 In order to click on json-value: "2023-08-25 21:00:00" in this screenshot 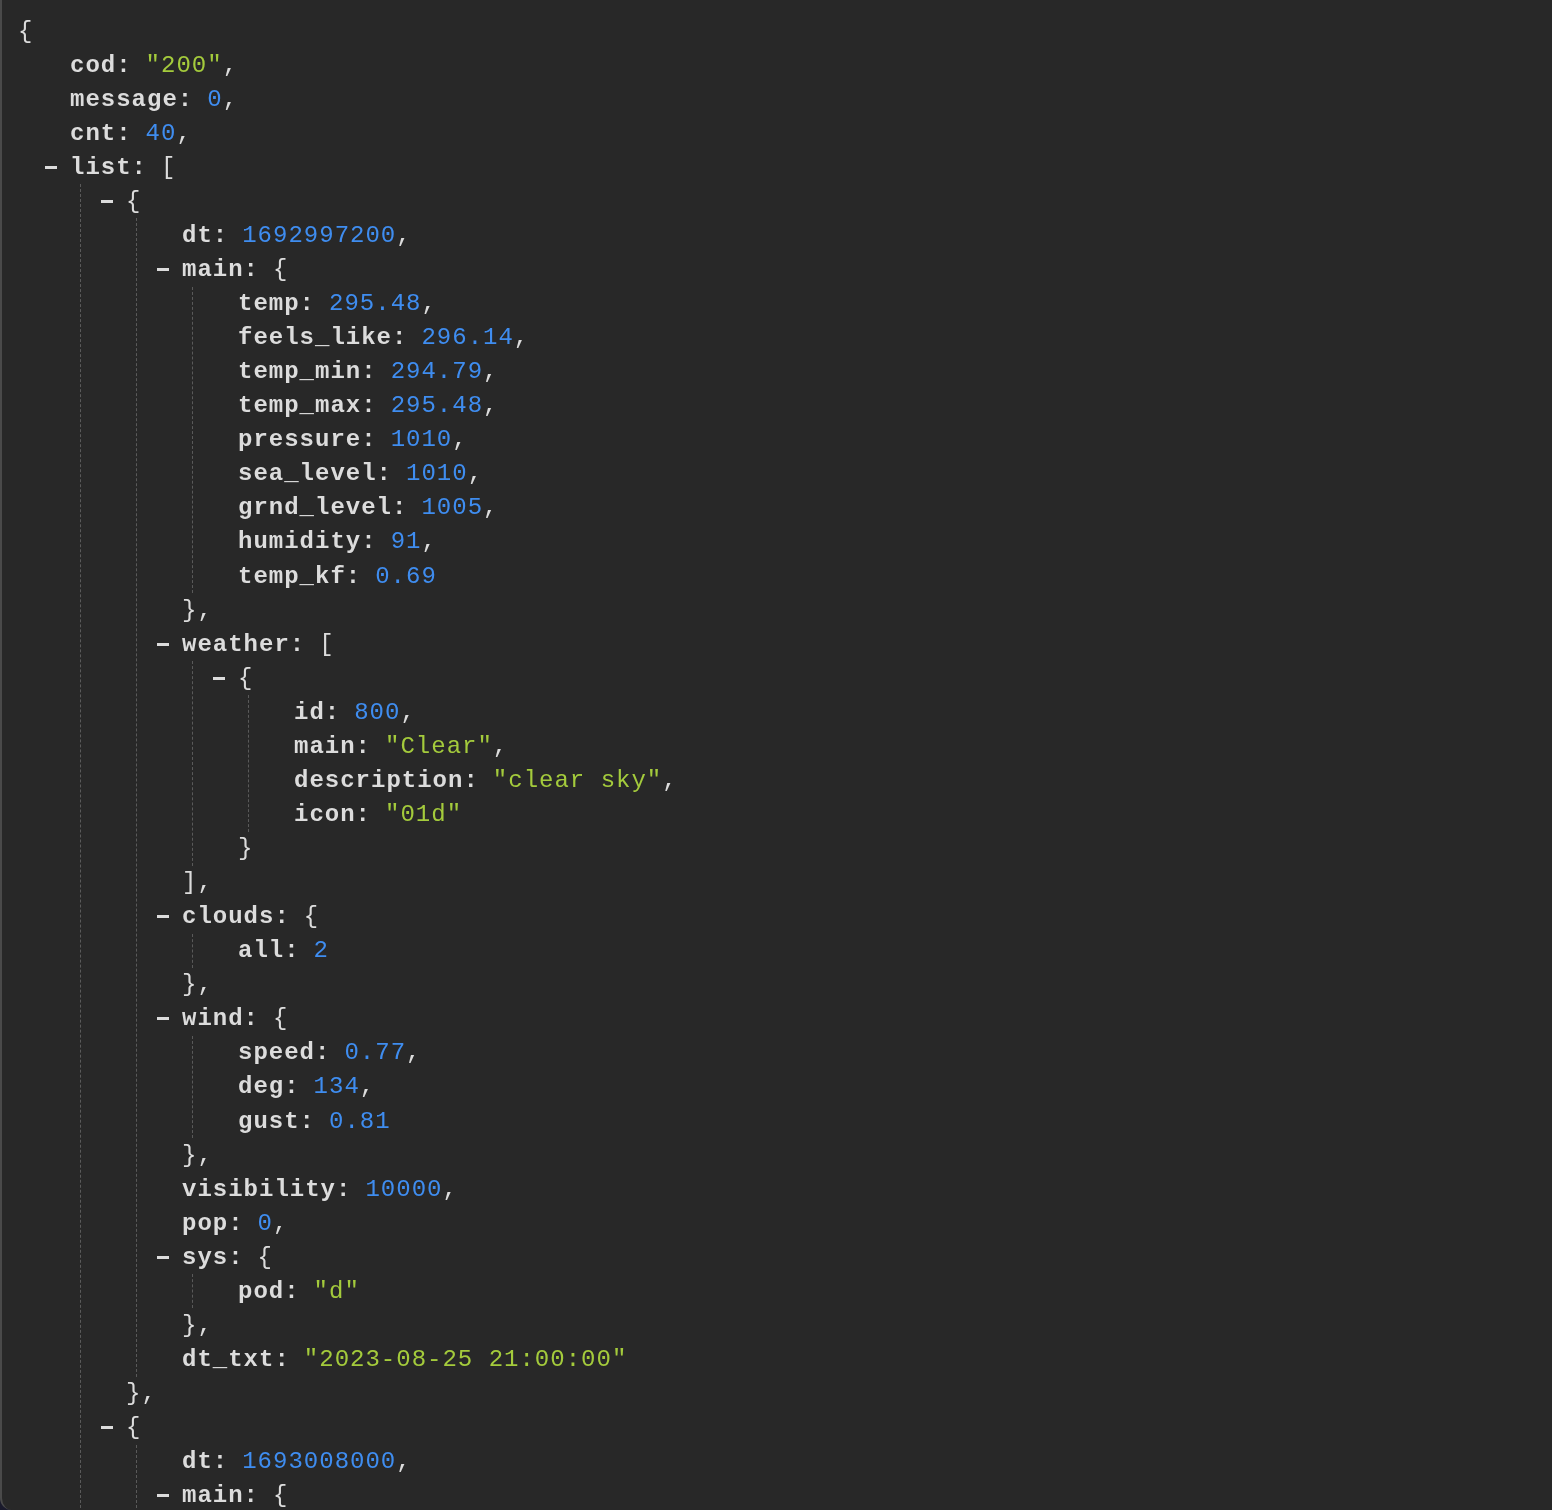, I will do `click(465, 1359)`.